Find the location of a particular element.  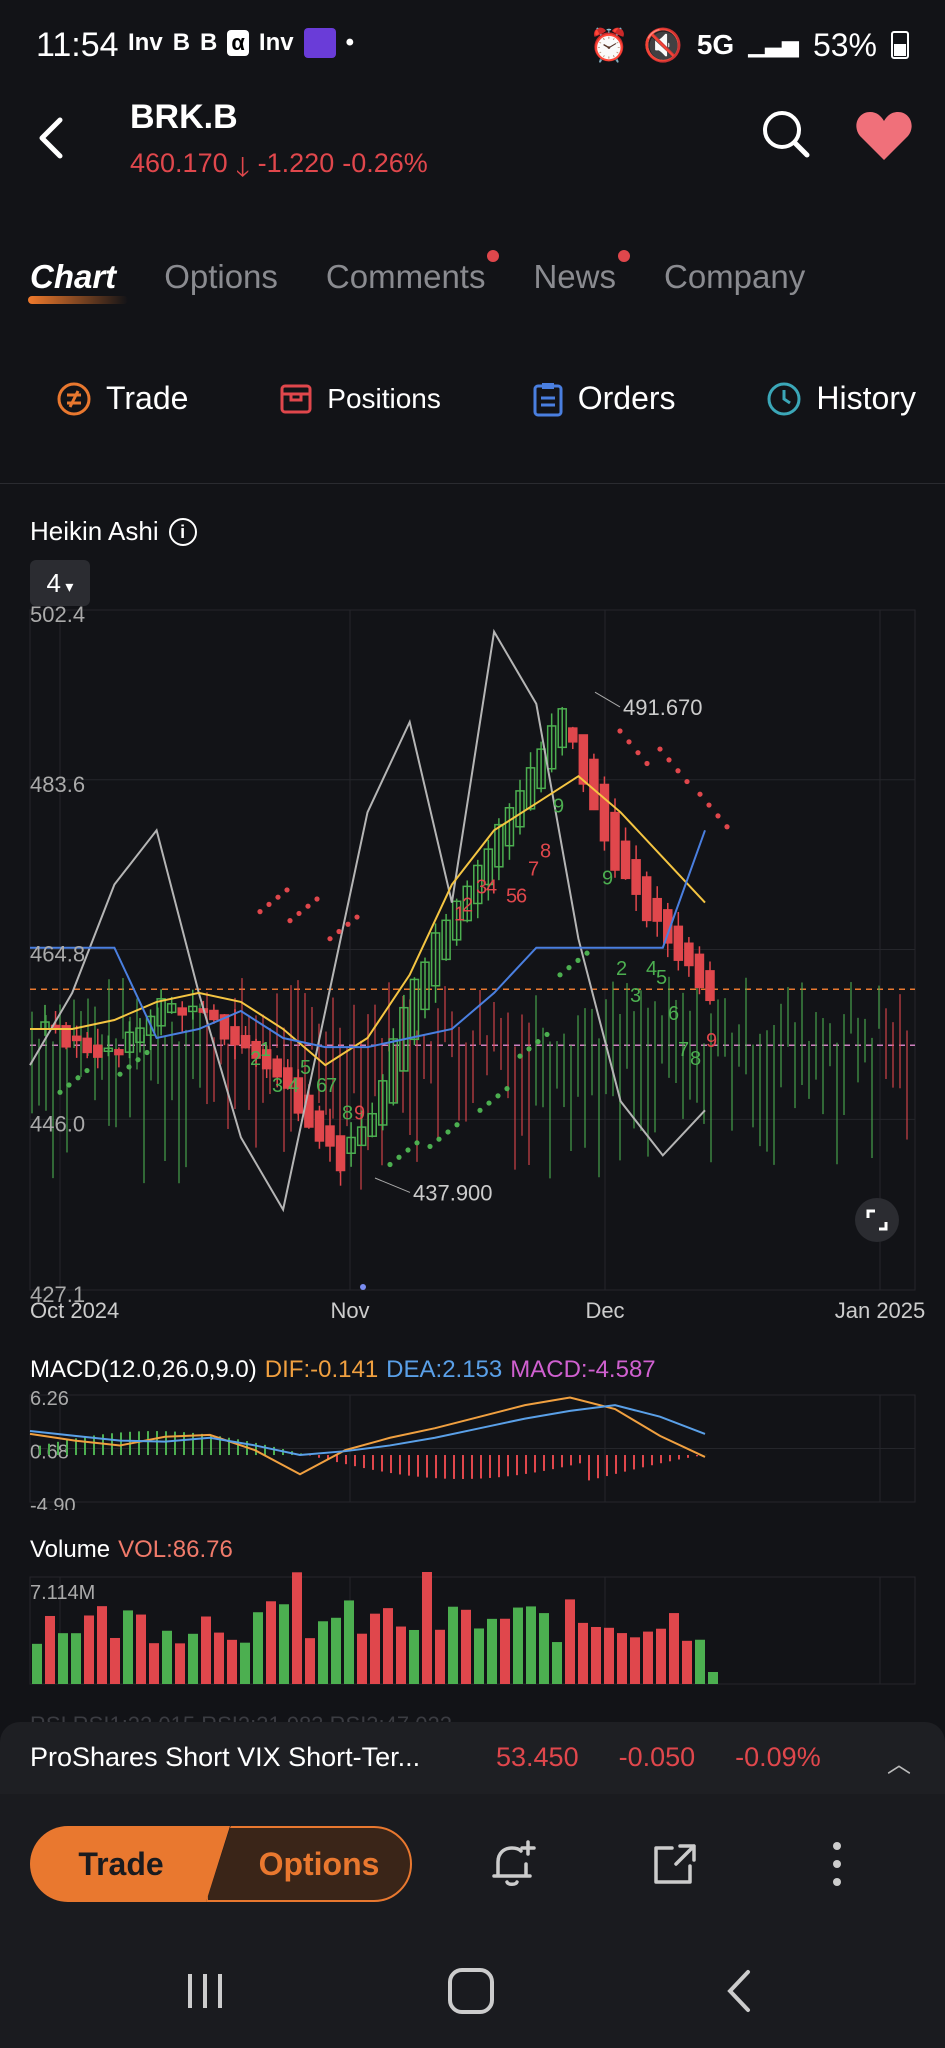

macd-tick-label: -4.90 is located at coordinates (53, 1502).